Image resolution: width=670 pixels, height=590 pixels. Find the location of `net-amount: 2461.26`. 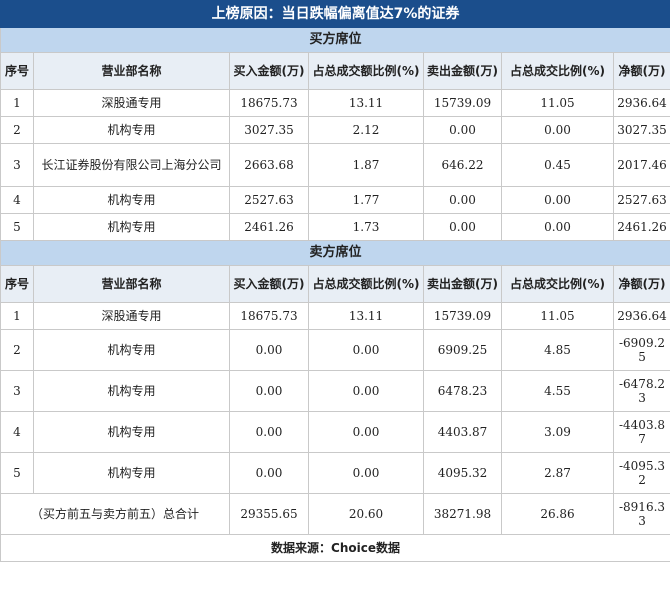

net-amount: 2461.26 is located at coordinates (641, 227).